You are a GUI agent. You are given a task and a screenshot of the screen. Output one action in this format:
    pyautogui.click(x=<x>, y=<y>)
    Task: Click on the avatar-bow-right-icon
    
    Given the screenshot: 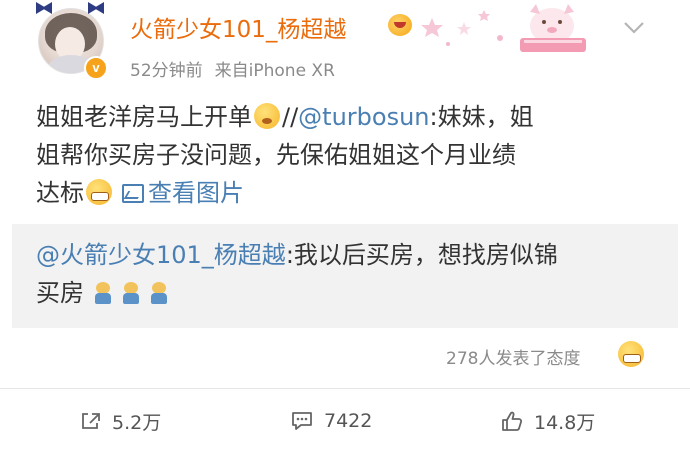 What is the action you would take?
    pyautogui.click(x=96, y=8)
    